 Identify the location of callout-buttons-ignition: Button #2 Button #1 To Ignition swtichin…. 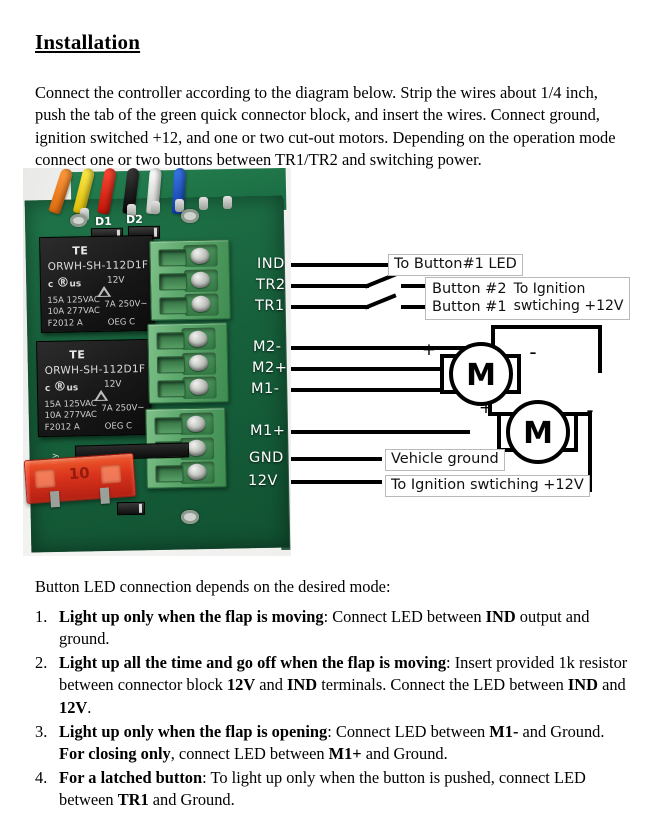
(528, 299).